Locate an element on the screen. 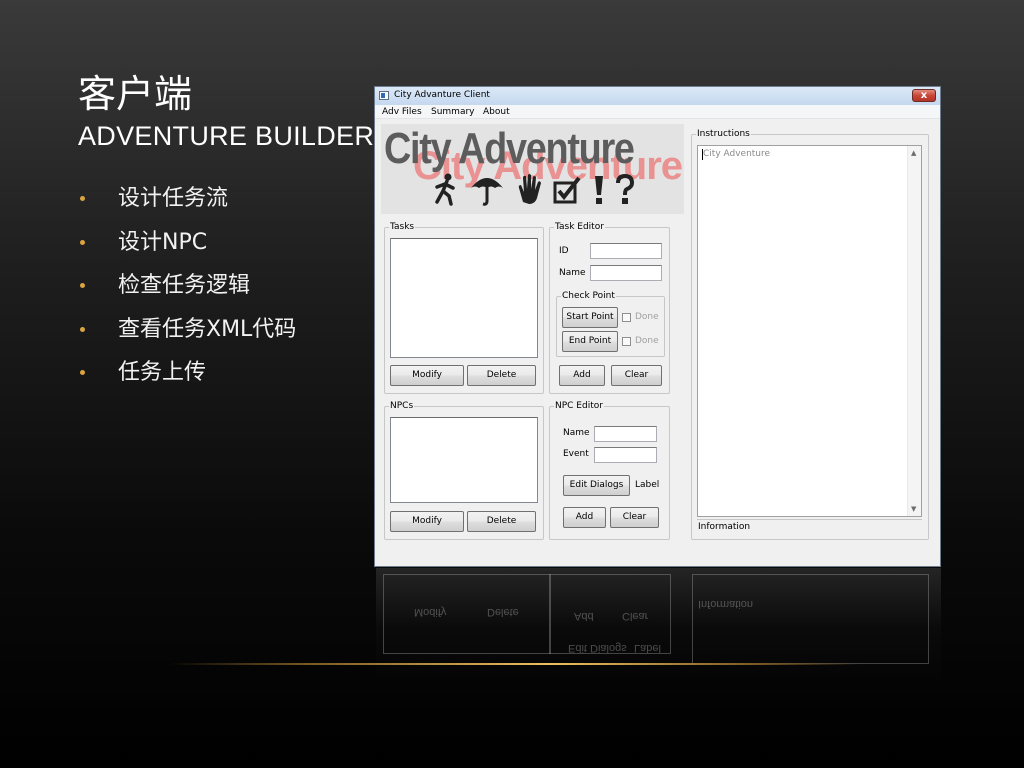  bullet-text: 设计任务流 is located at coordinates (173, 198).